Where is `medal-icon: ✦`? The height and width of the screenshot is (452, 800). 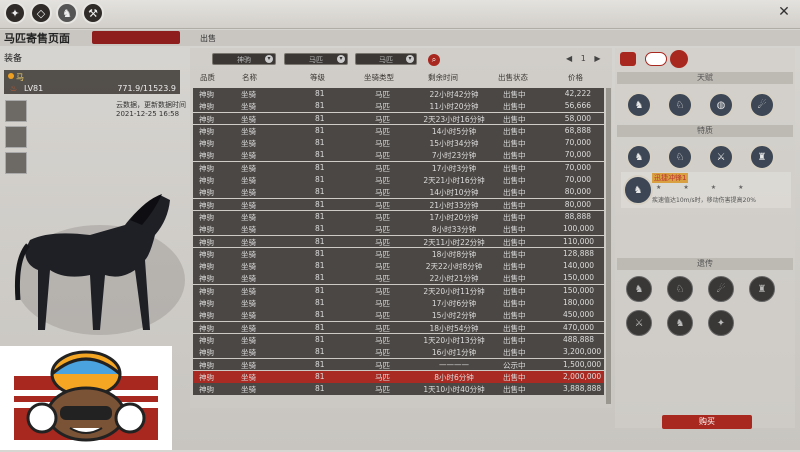
medal-icon: ✦ is located at coordinates (15, 13).